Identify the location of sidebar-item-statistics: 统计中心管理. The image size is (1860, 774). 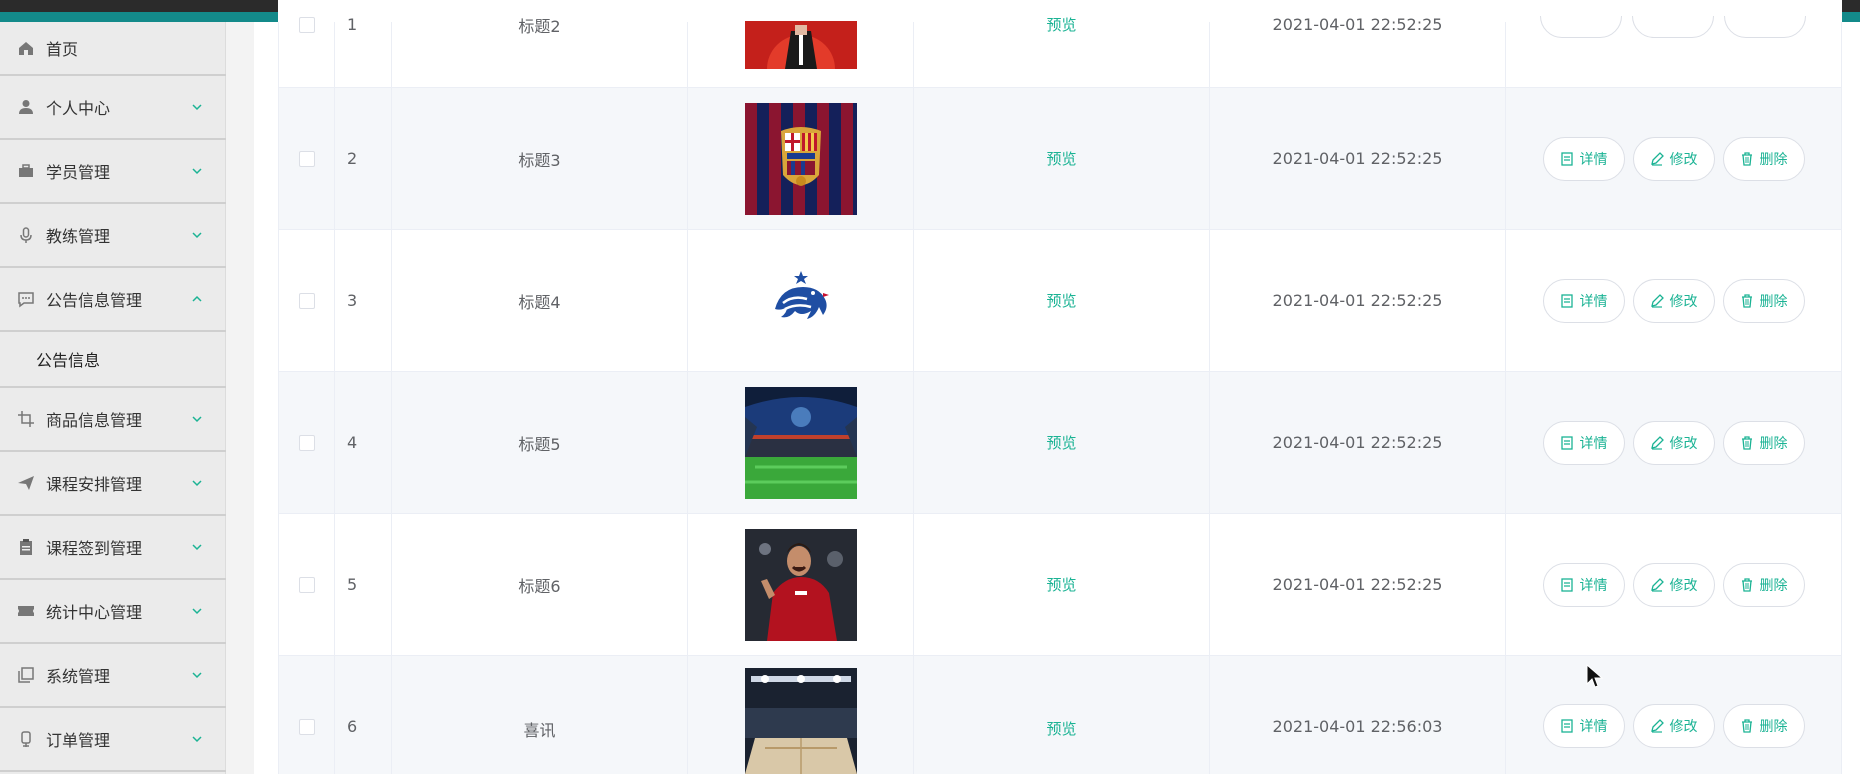
(113, 612).